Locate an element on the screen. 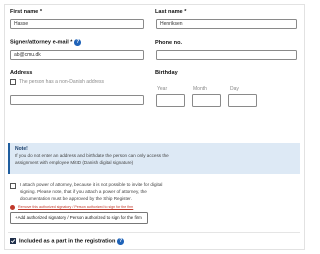 The height and width of the screenshot is (254, 320). address-label: Address is located at coordinates (21, 73).